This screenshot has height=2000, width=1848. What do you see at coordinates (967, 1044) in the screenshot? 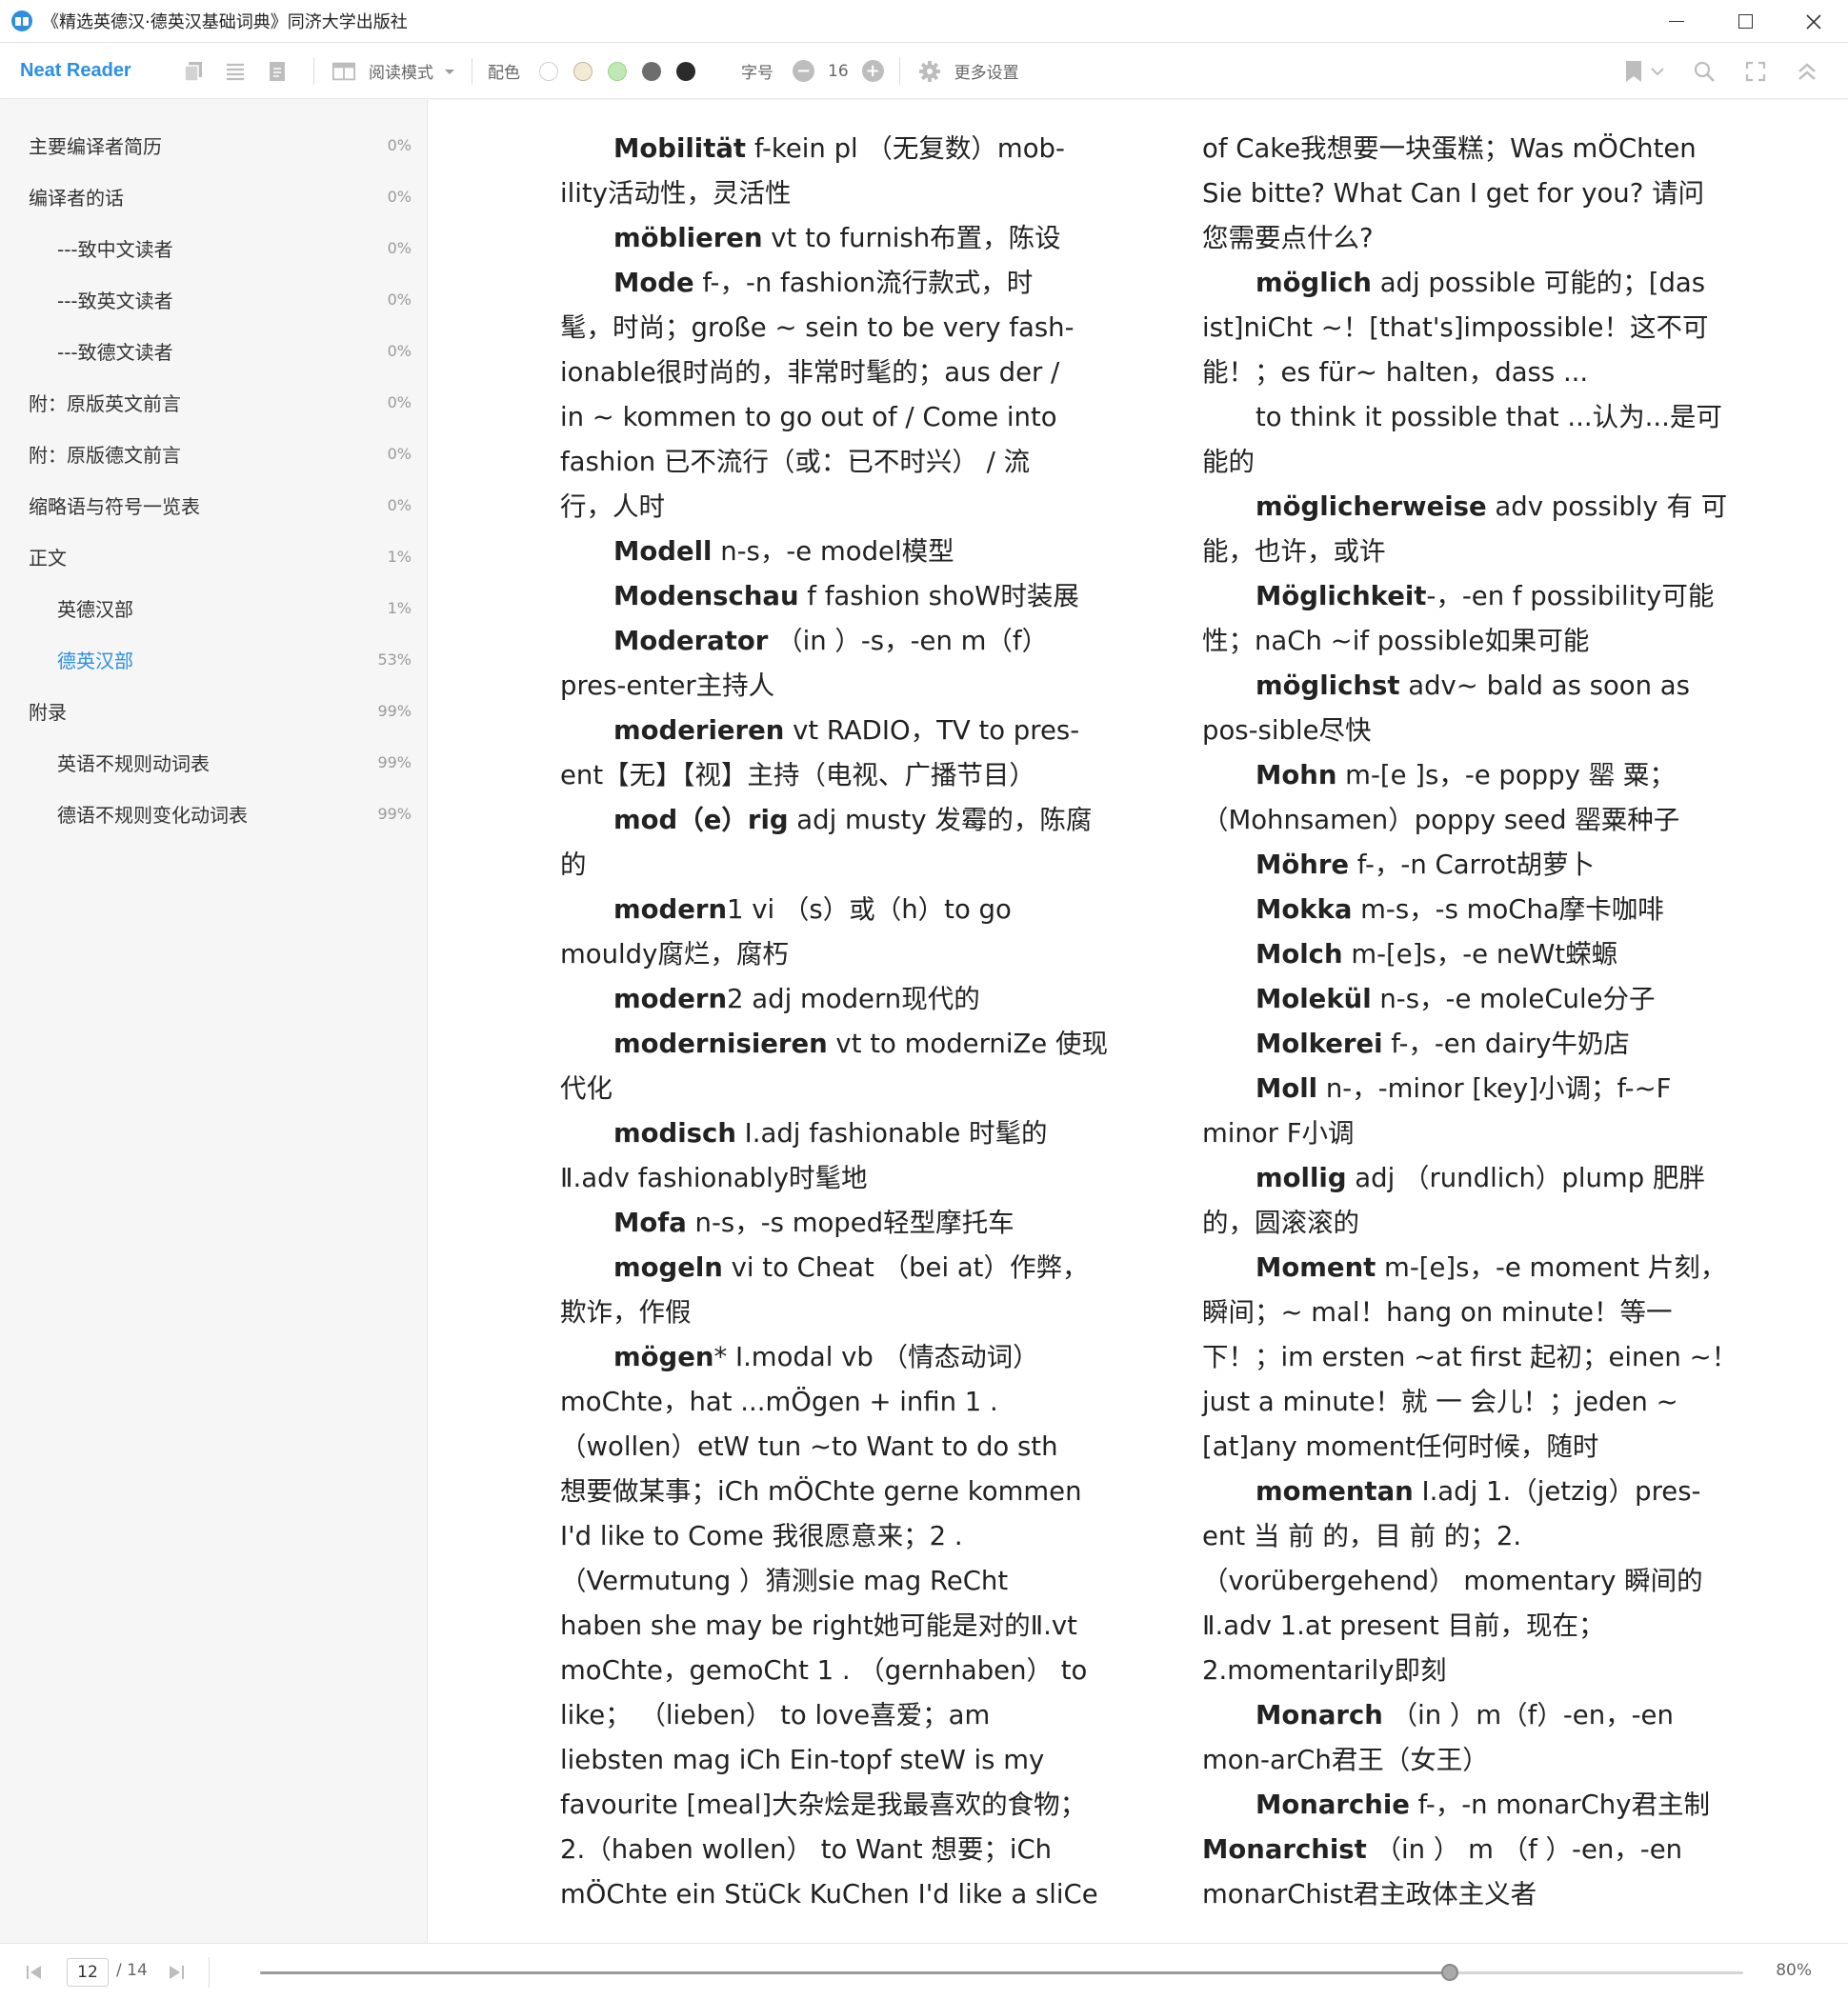
I see `entry-text: vt to moderniZe 使现` at bounding box center [967, 1044].